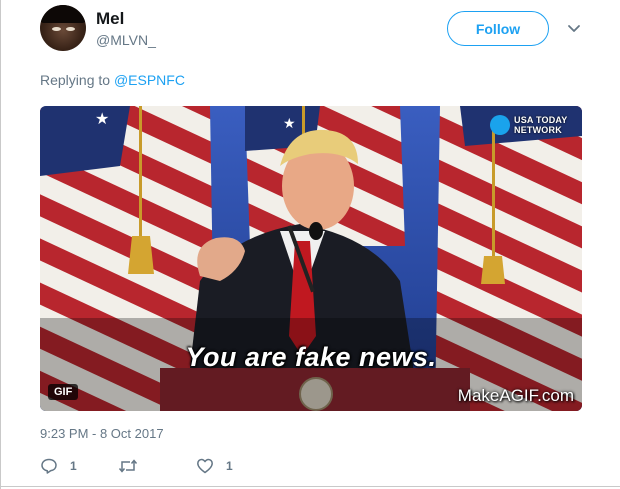  Describe the element at coordinates (49, 466) in the screenshot. I see `reply-icon` at that location.